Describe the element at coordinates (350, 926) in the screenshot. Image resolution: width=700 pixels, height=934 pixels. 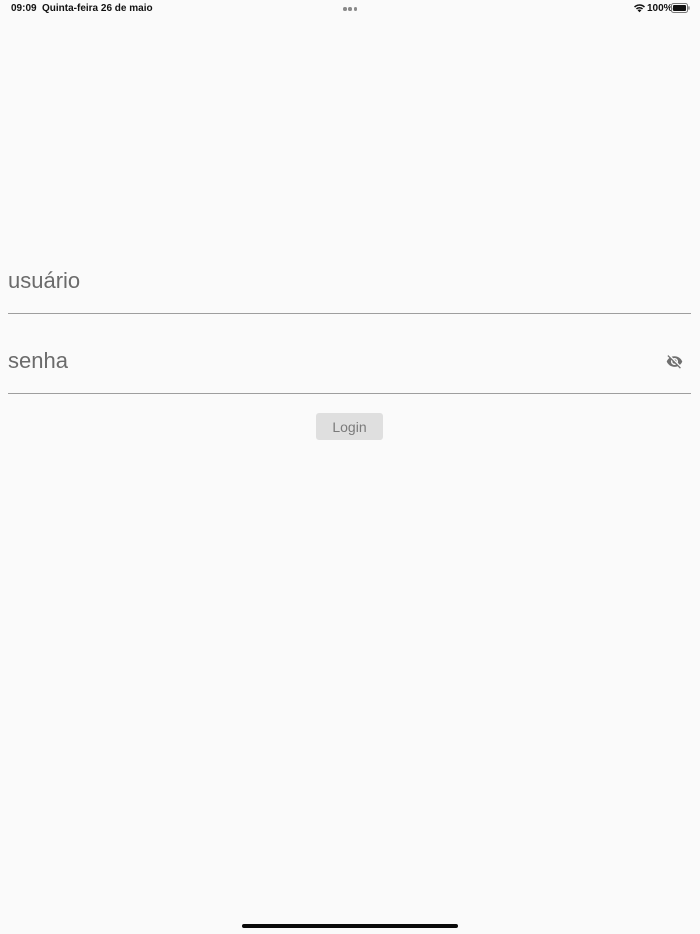
I see `home-indicator` at that location.